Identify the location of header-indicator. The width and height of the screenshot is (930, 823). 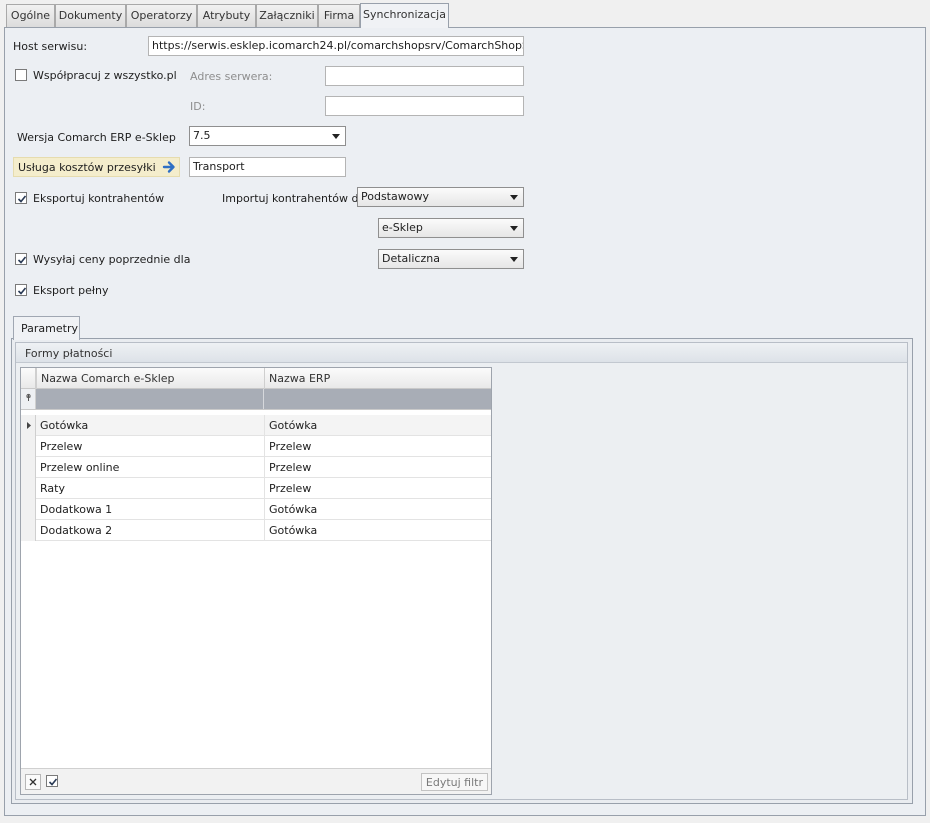
(28, 378).